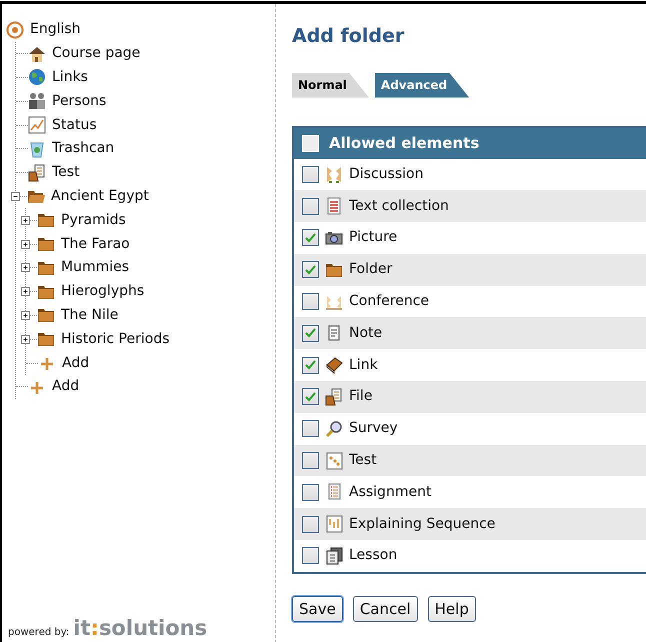  I want to click on element-label: Note, so click(365, 333).